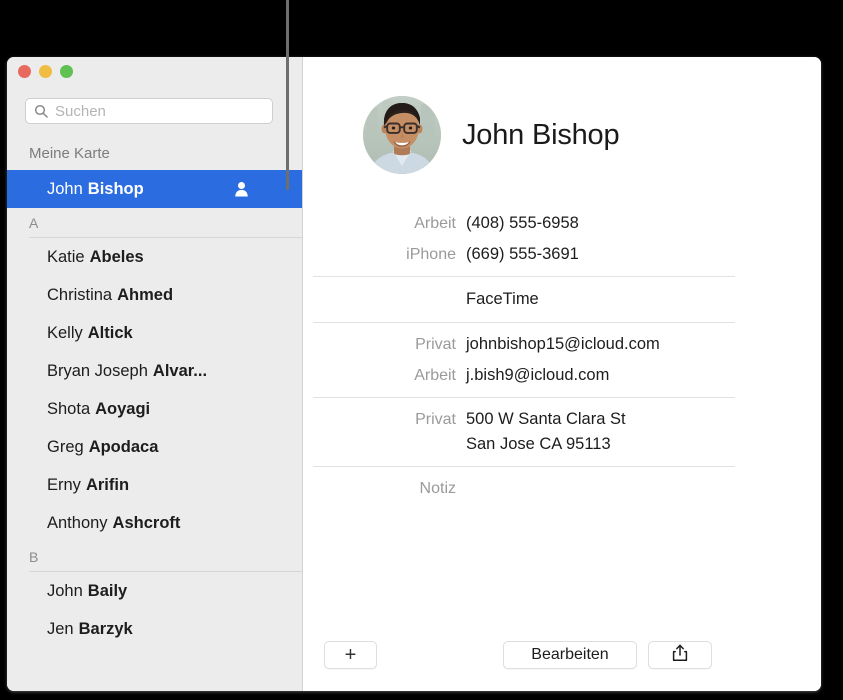 This screenshot has width=843, height=700. Describe the element at coordinates (570, 655) in the screenshot. I see `edit-button: Bearbeiten` at that location.